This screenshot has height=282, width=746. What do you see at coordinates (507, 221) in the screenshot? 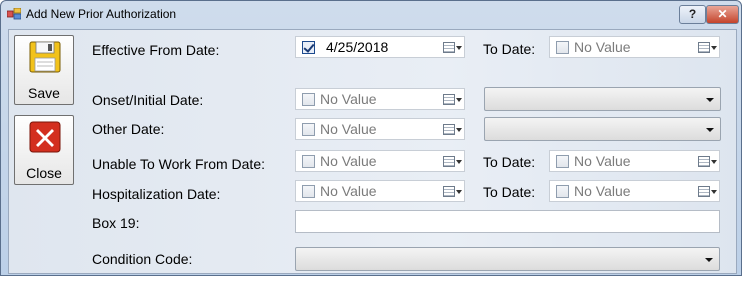
I see `box19-input` at bounding box center [507, 221].